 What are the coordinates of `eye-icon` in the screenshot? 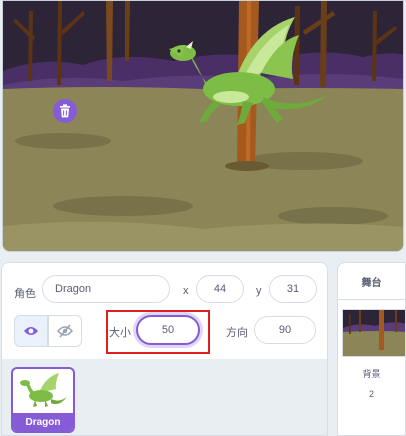 It's located at (31, 331).